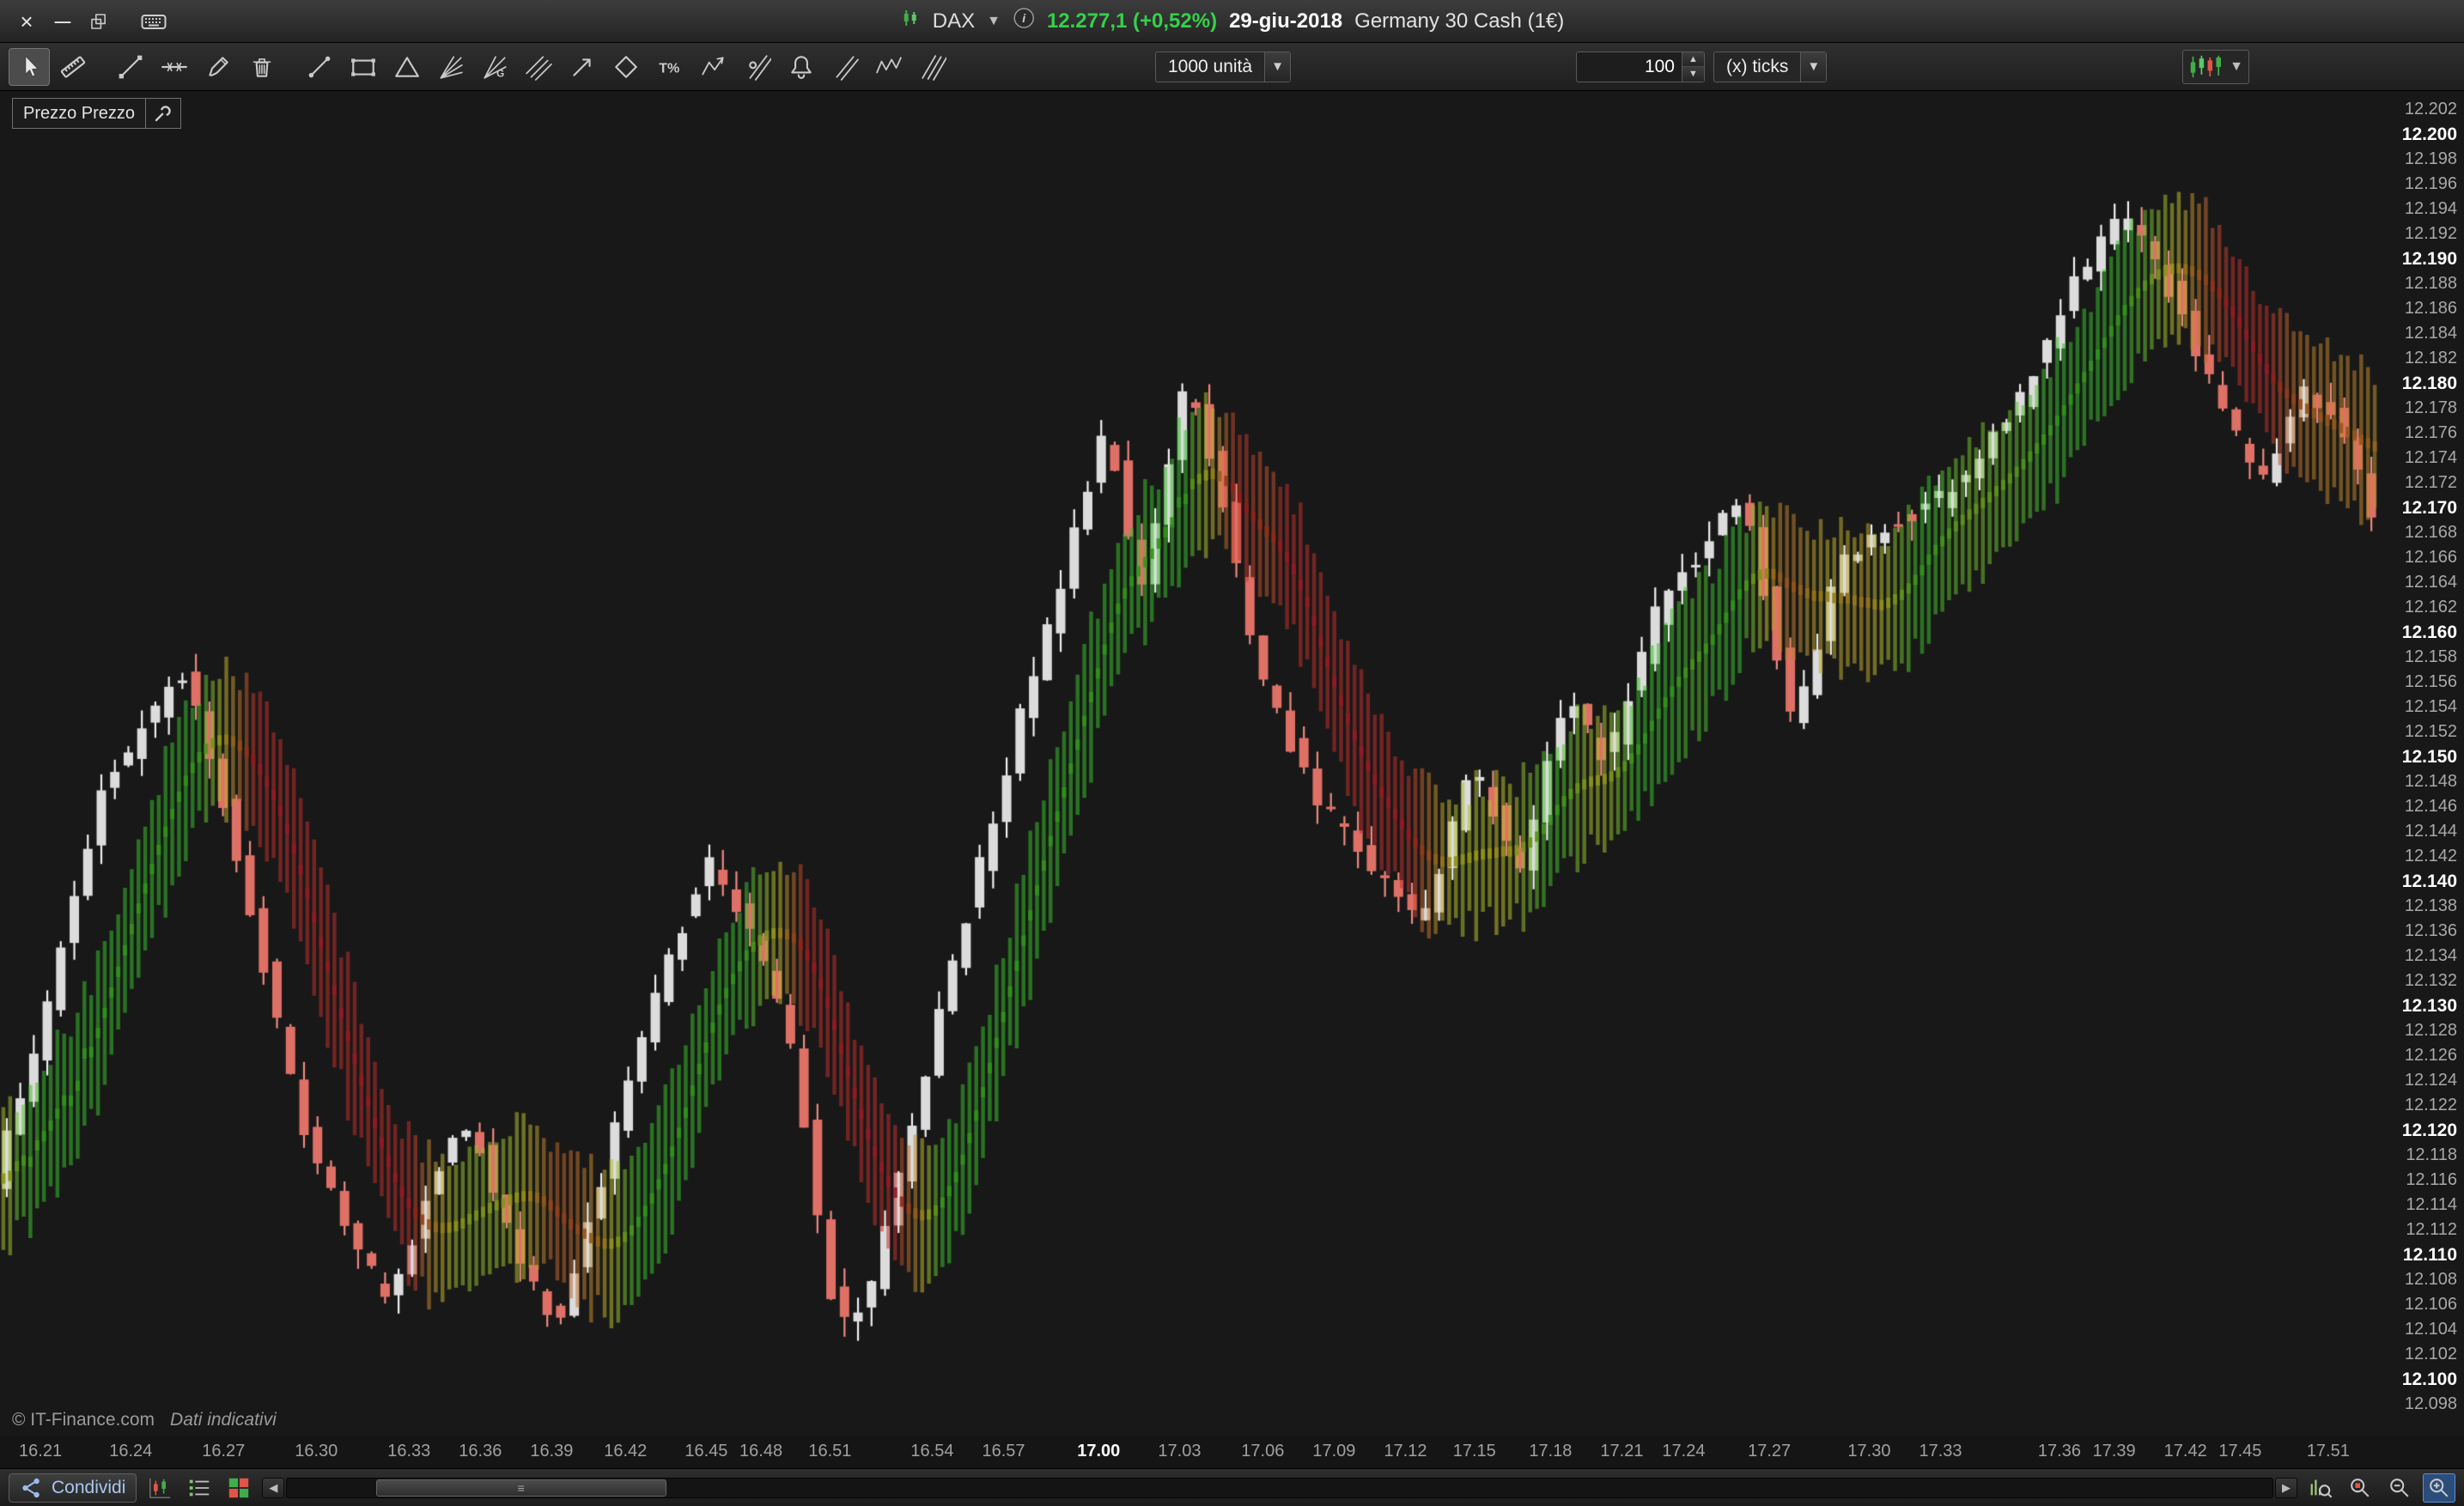 Image resolution: width=2464 pixels, height=1506 pixels. I want to click on ticks-type-dropdown: (x) ticks ▼, so click(1770, 67).